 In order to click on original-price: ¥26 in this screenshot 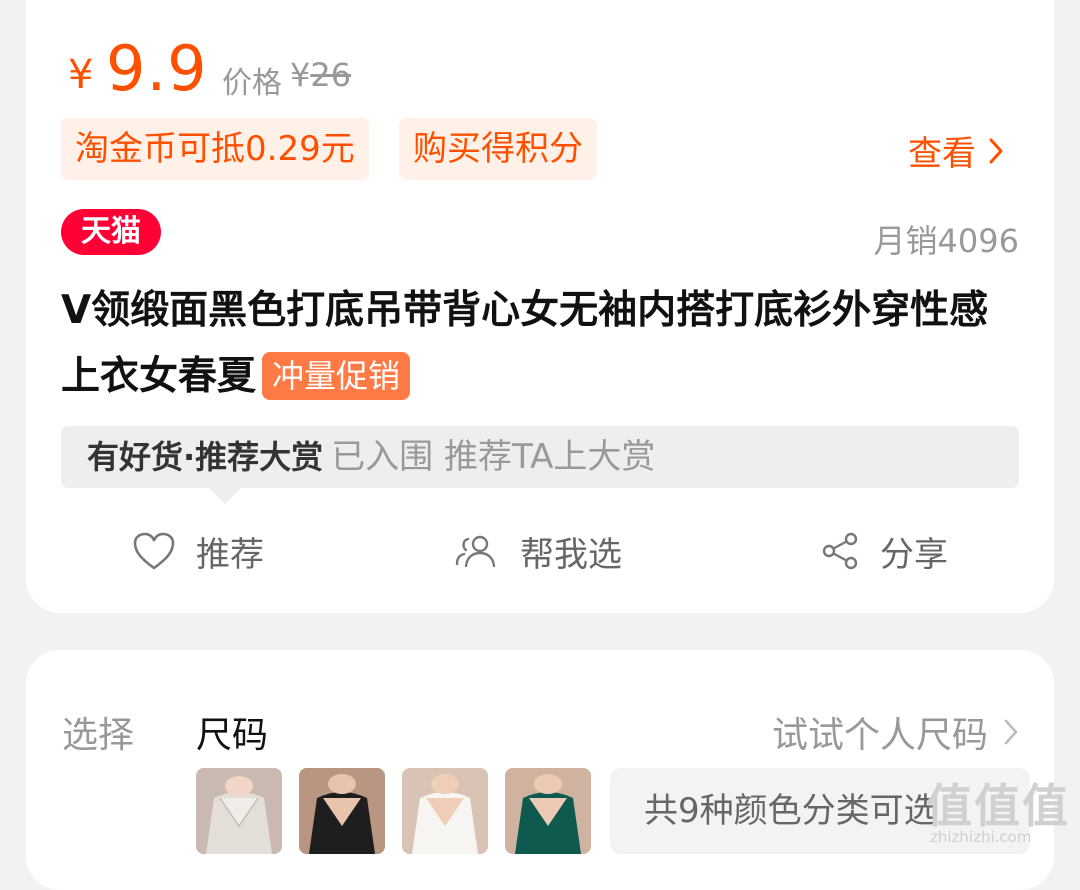, I will do `click(320, 75)`.